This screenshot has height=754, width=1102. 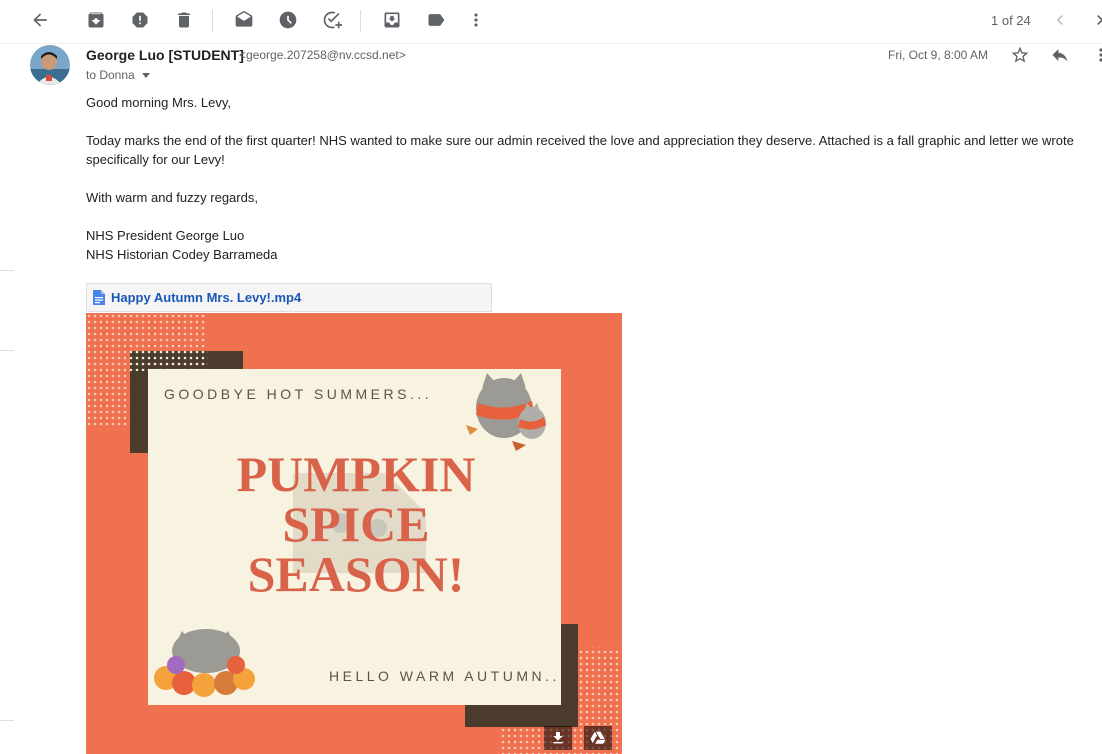 What do you see at coordinates (1095, 20) in the screenshot?
I see `chevron-right-icon` at bounding box center [1095, 20].